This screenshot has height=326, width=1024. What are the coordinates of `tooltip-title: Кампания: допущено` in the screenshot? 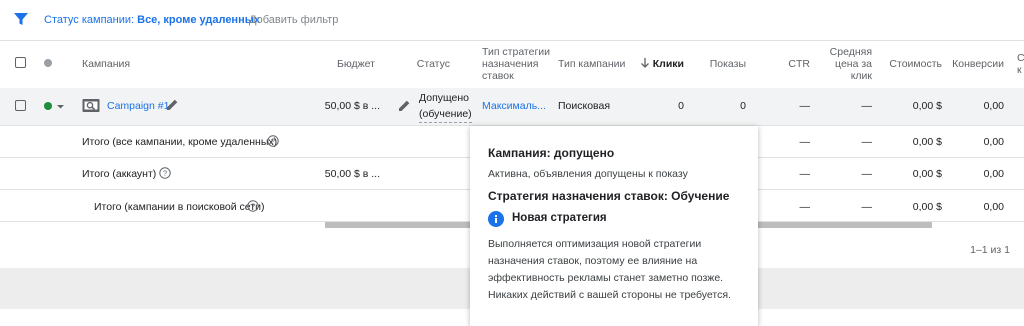 It's located at (551, 153).